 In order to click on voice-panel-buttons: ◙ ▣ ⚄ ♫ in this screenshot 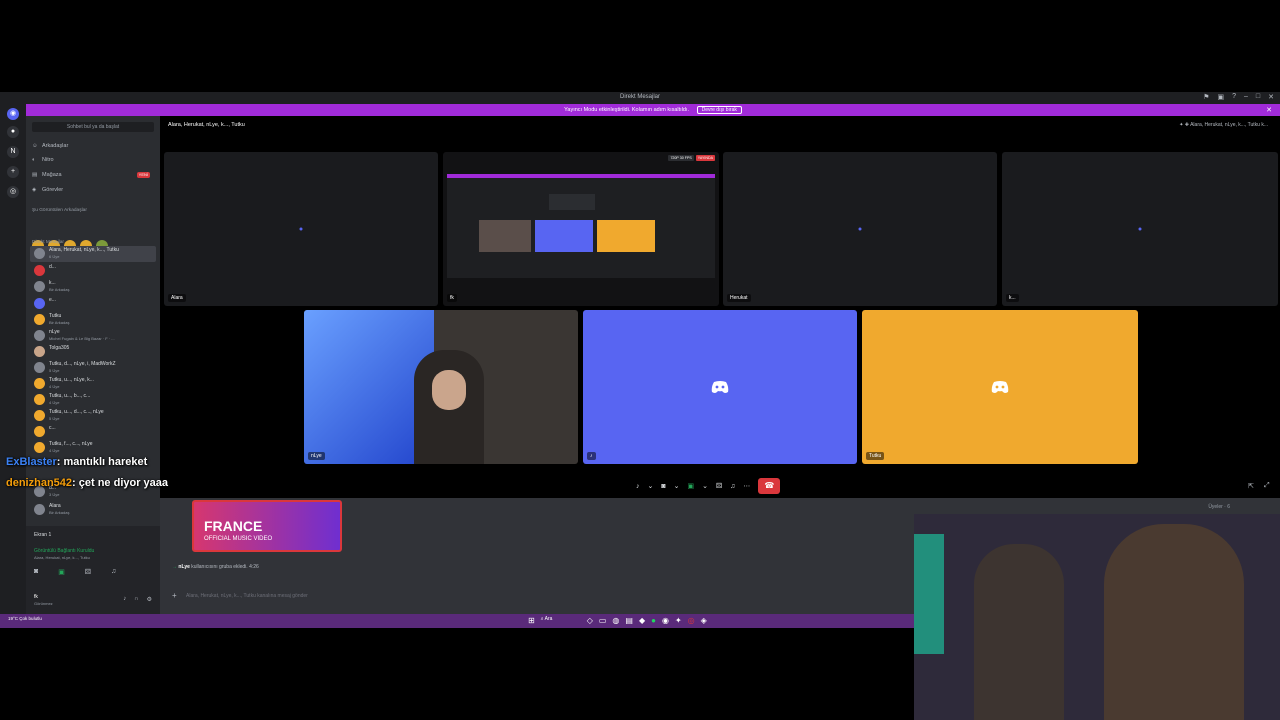, I will do `click(75, 572)`.